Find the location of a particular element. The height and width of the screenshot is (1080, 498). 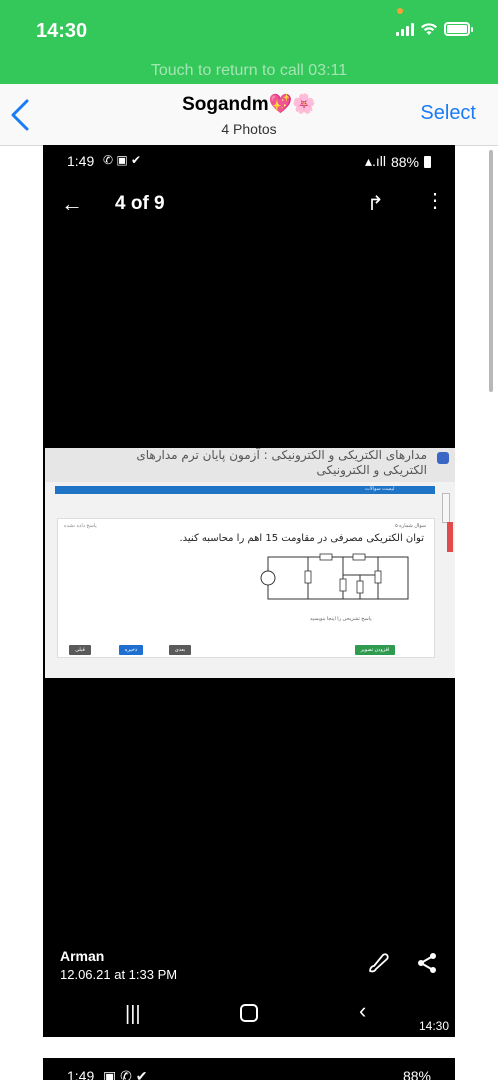

more-vertical-icon: ⋮ is located at coordinates (435, 201).